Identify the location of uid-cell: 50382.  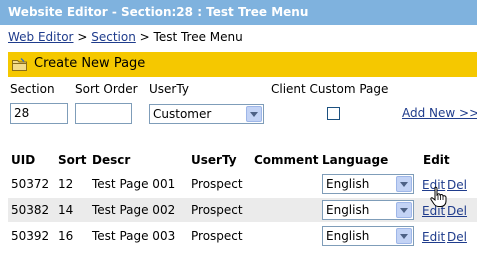
(30, 210).